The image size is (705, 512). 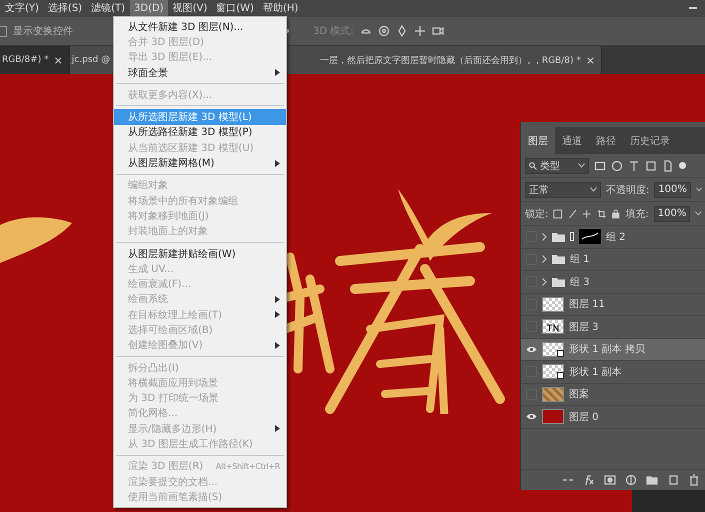 I want to click on menubar-item: 滤镜(T), so click(x=108, y=8).